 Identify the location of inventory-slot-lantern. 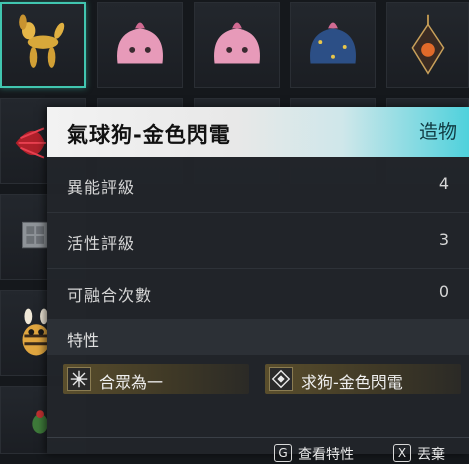
(427, 45).